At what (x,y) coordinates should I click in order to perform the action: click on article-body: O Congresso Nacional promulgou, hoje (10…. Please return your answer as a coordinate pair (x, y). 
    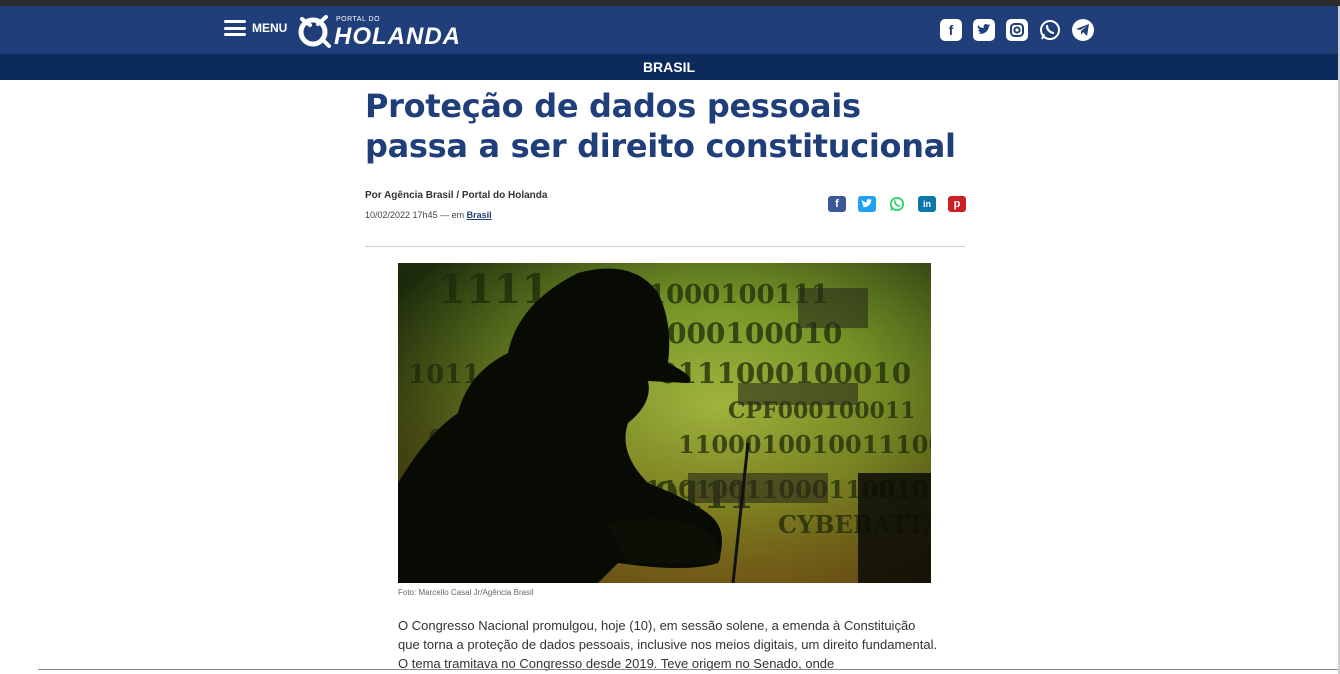
    Looking at the image, I should click on (668, 644).